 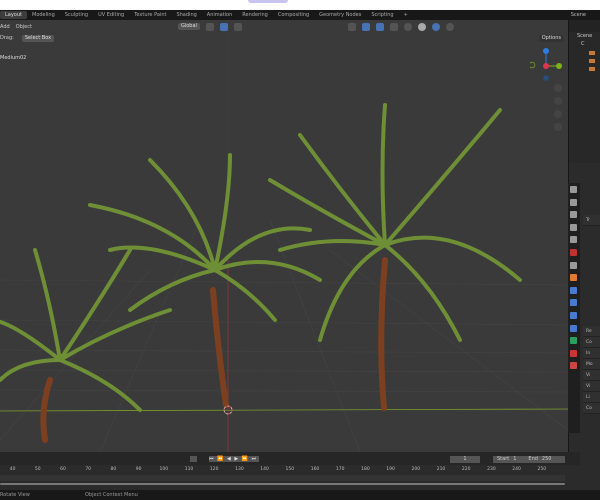 I want to click on timeline-header: ⏮ ⏪ ◀ ▶ ⏩ ⏭ 1 Start 1 End 250, so click(x=290, y=458).